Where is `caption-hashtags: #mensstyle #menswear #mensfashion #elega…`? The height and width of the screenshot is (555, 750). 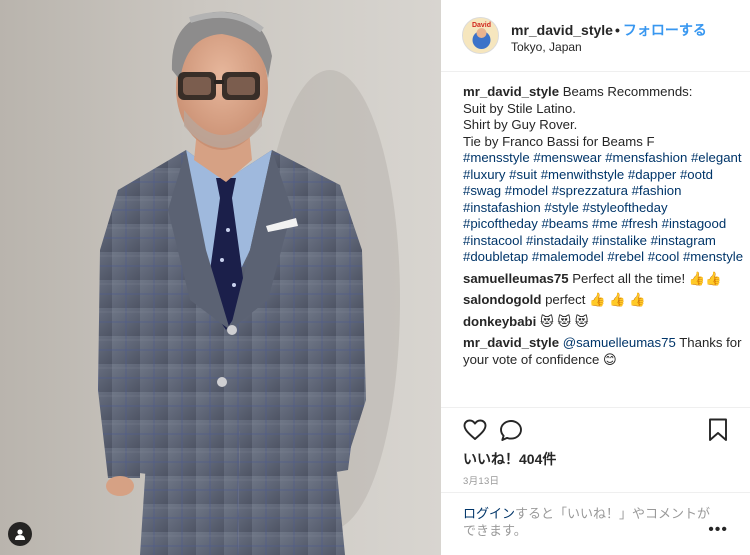 caption-hashtags: #mensstyle #menswear #mensfashion #elega… is located at coordinates (603, 207).